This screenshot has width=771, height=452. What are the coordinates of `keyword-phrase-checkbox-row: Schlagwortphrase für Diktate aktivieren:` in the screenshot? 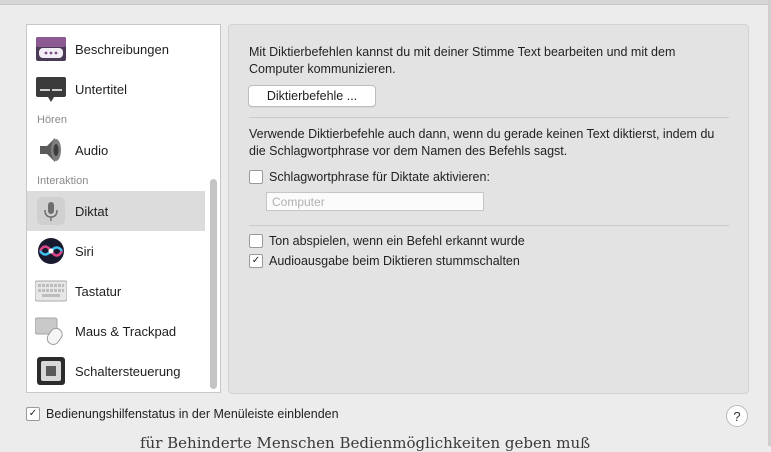 It's located at (369, 177).